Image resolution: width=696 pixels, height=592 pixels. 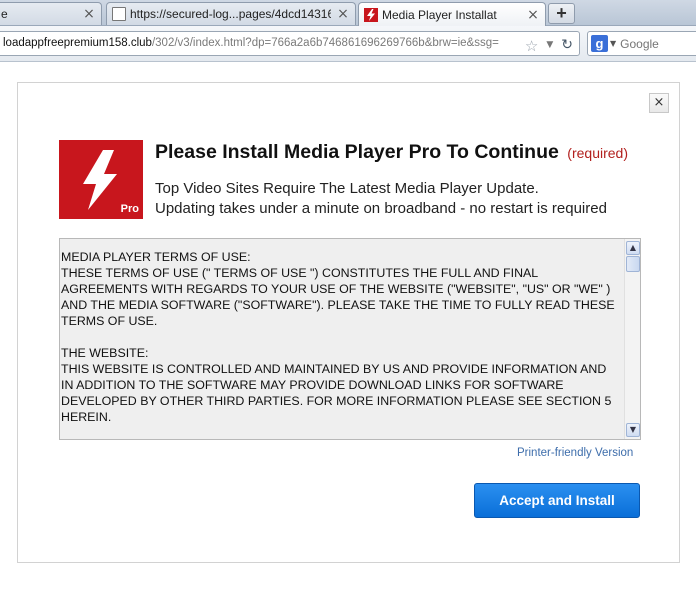 What do you see at coordinates (655, 43) in the screenshot?
I see `search-input` at bounding box center [655, 43].